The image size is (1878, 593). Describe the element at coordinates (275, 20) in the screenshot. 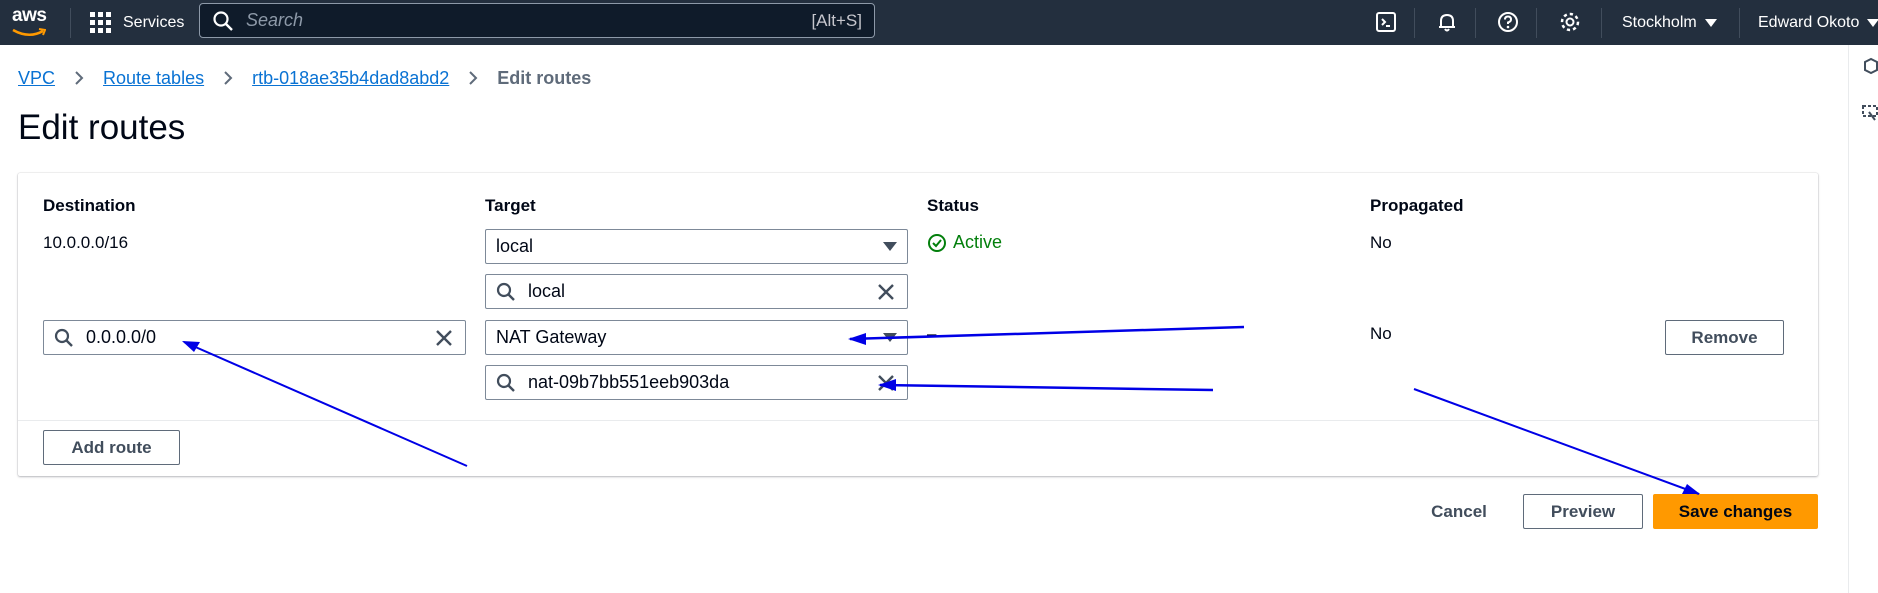

I see `search-placeholder: Search` at that location.